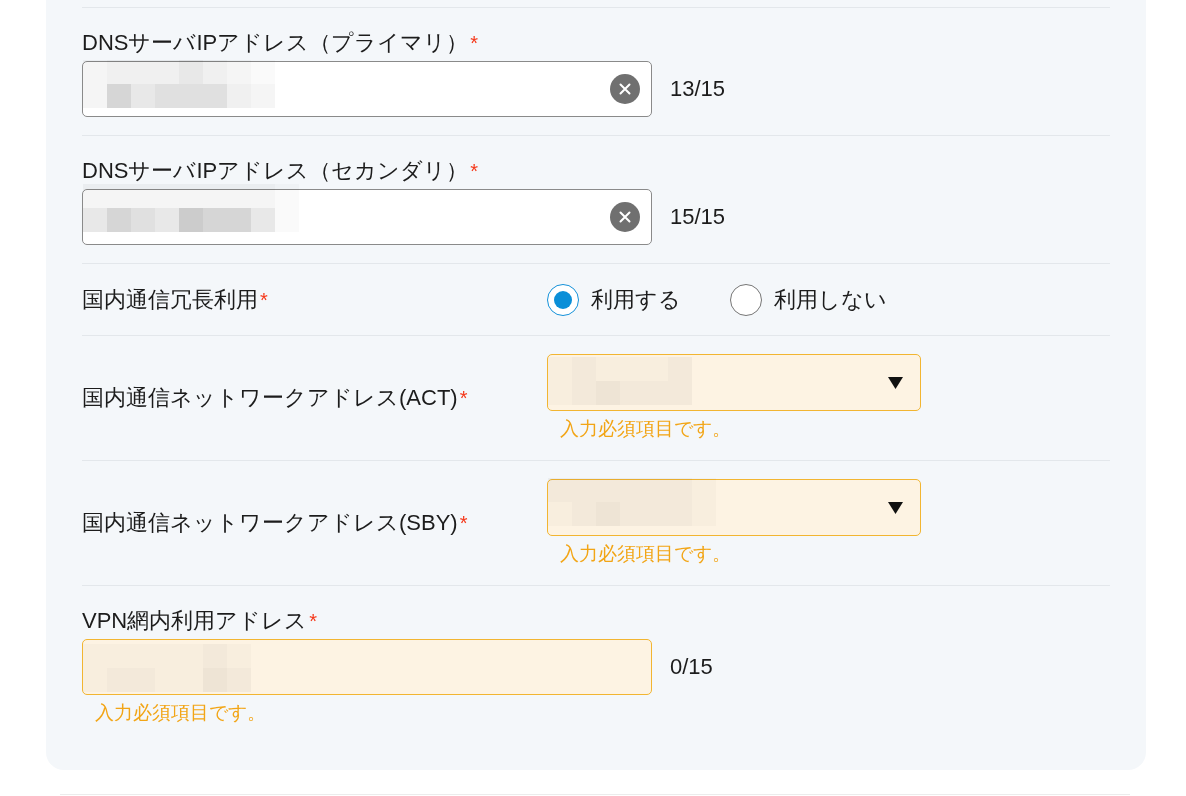  I want to click on character-counter: 13/15, so click(698, 89).